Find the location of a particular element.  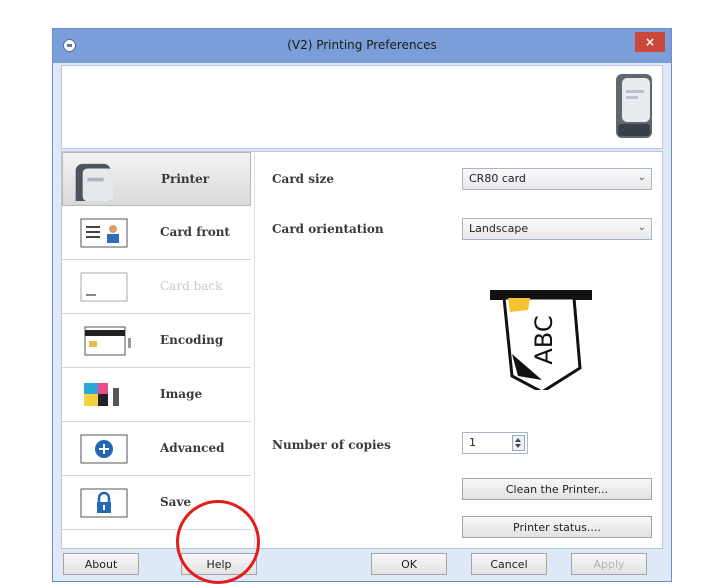

lock-icon is located at coordinates (104, 503).